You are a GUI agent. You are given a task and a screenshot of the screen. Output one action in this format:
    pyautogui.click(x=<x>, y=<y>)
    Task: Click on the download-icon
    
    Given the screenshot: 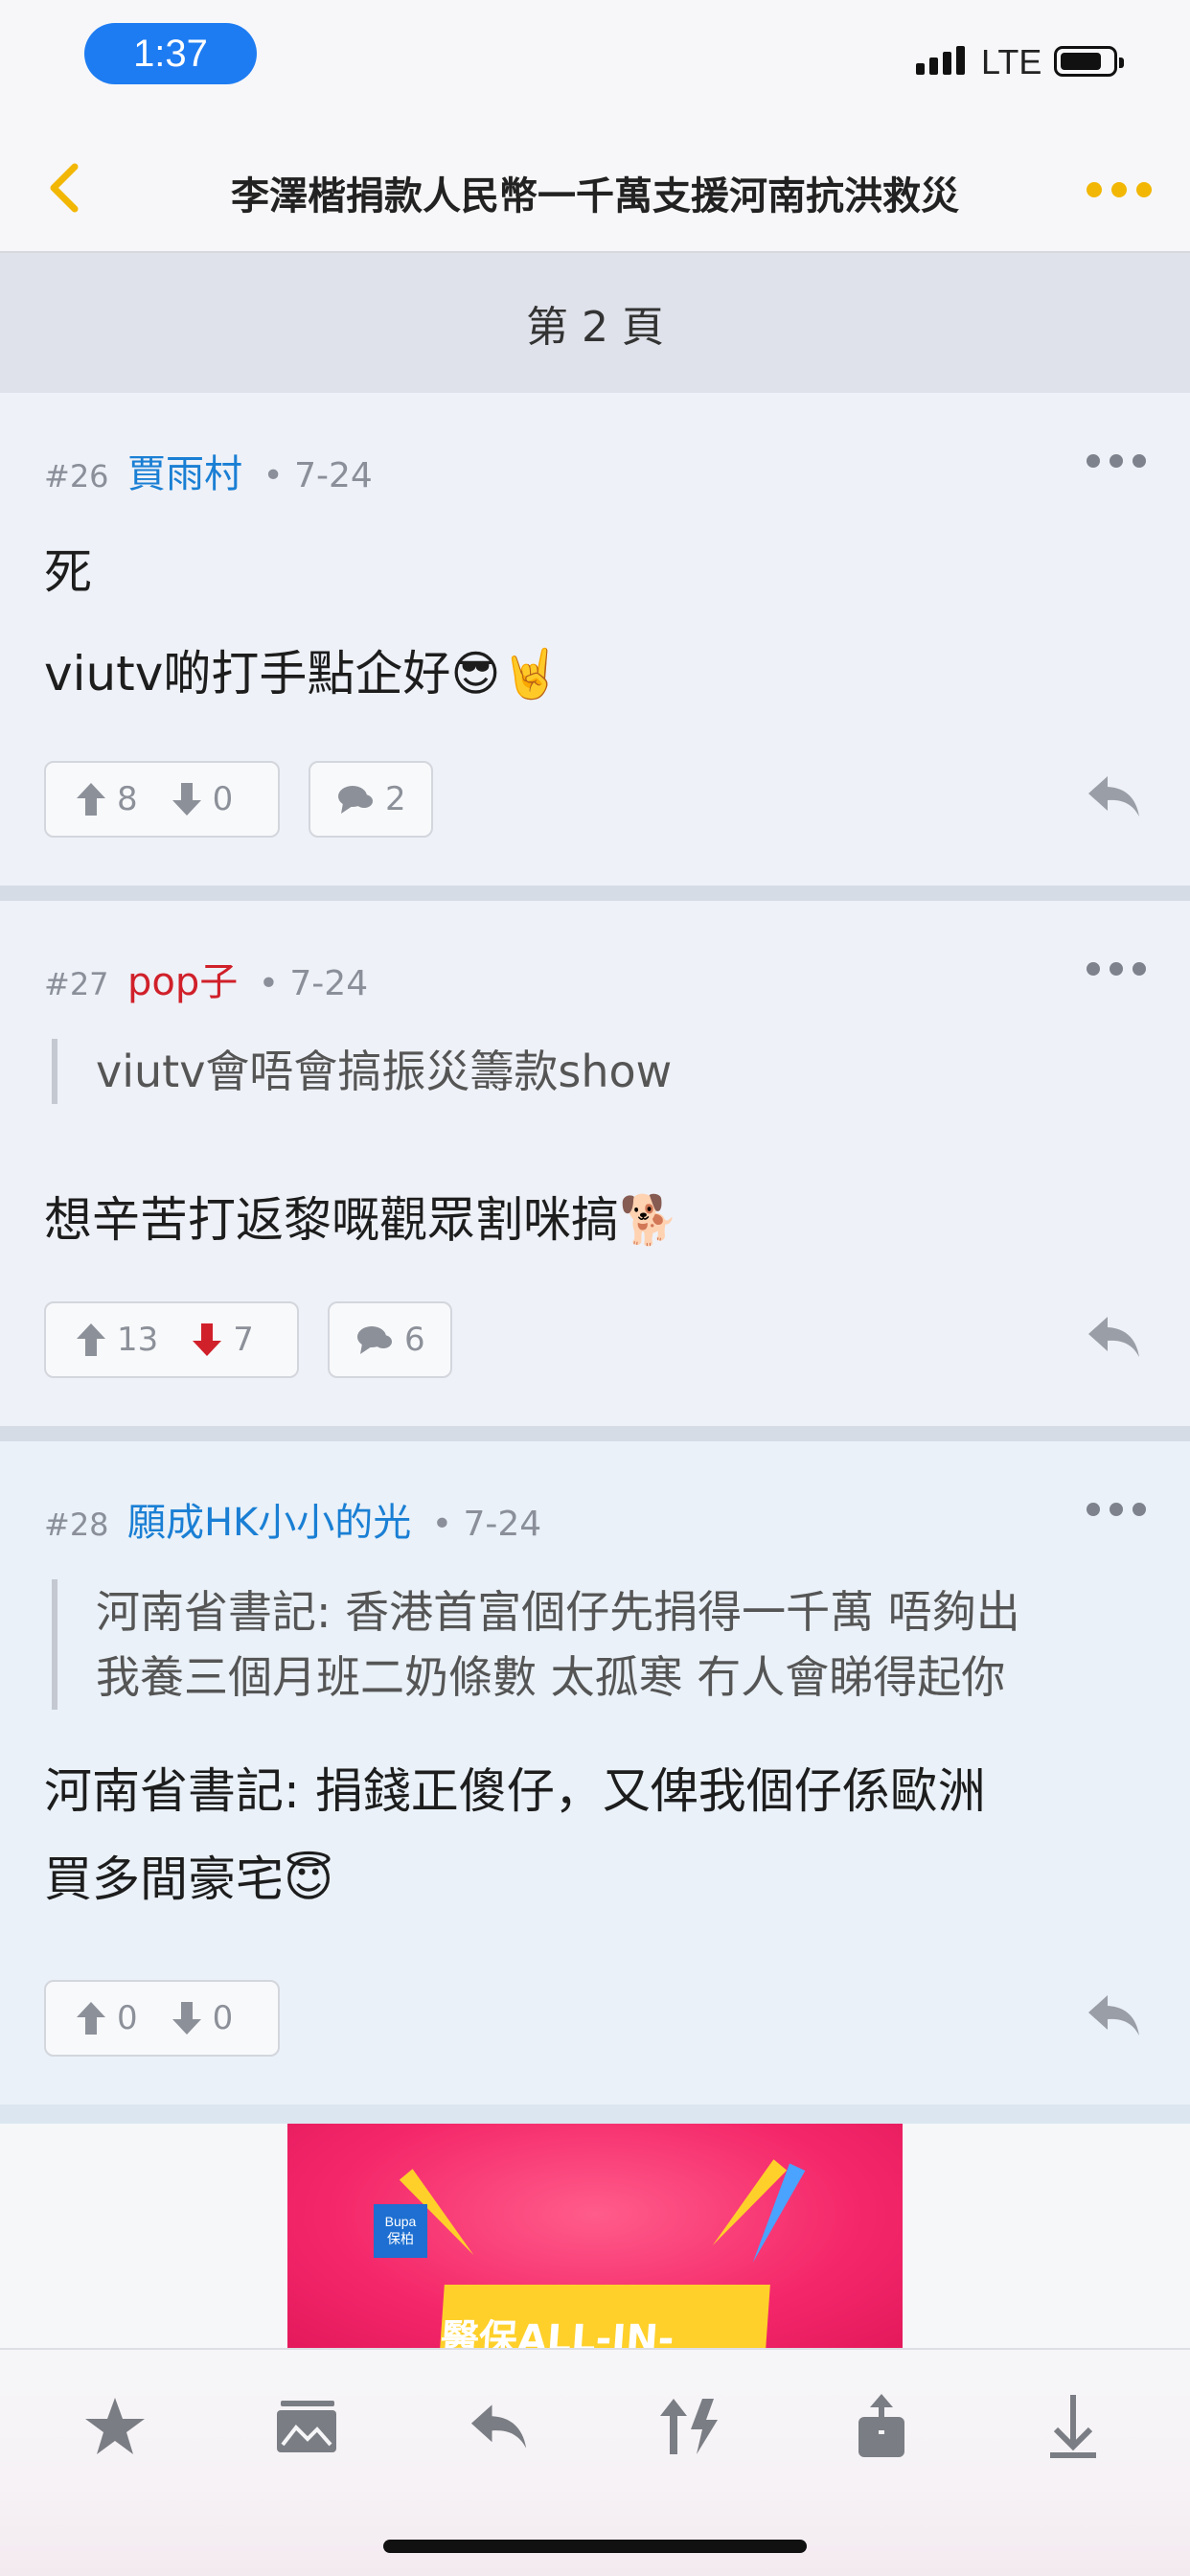 What is the action you would take?
    pyautogui.click(x=1073, y=2426)
    